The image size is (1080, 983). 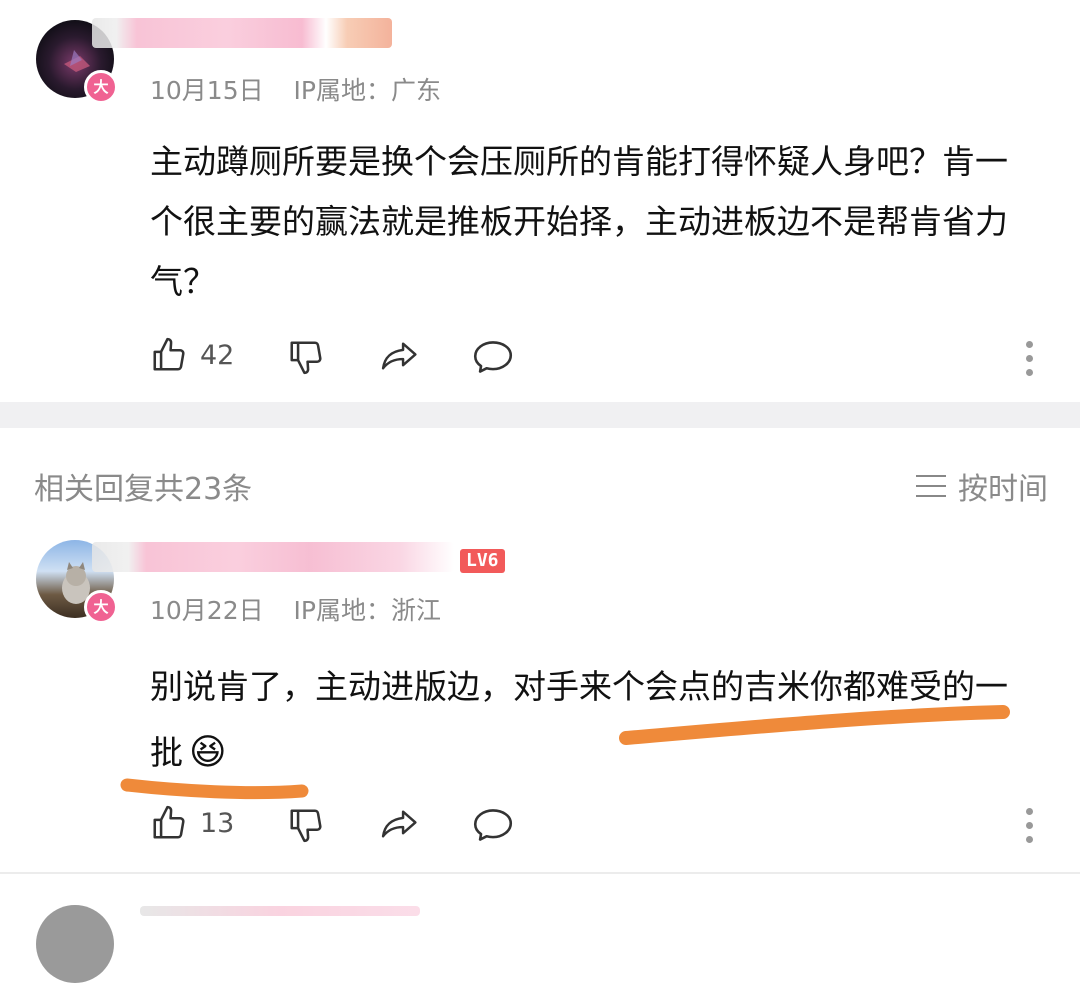 I want to click on laughing-emoji: 😆, so click(x=208, y=752).